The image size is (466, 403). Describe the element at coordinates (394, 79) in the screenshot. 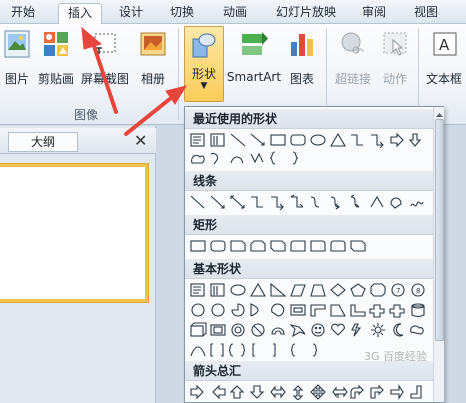

I see `action-label: 动作` at that location.